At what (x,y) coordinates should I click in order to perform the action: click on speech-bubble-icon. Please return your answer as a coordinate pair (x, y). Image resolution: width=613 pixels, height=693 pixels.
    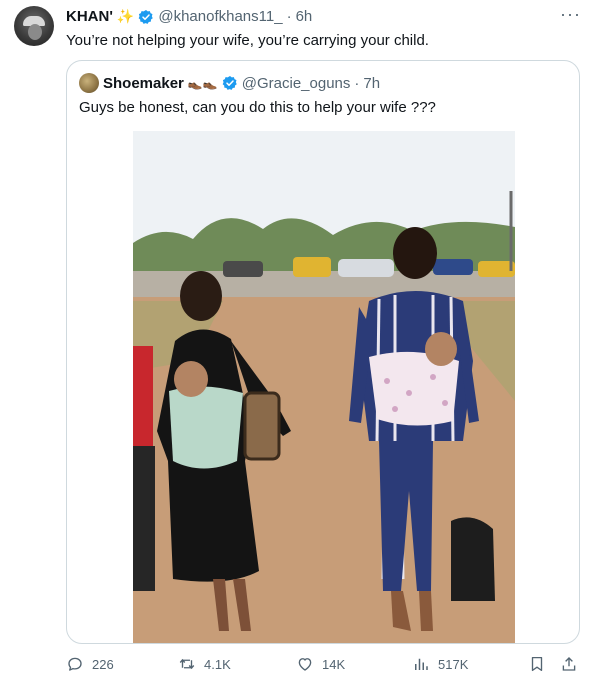
    Looking at the image, I should click on (75, 664).